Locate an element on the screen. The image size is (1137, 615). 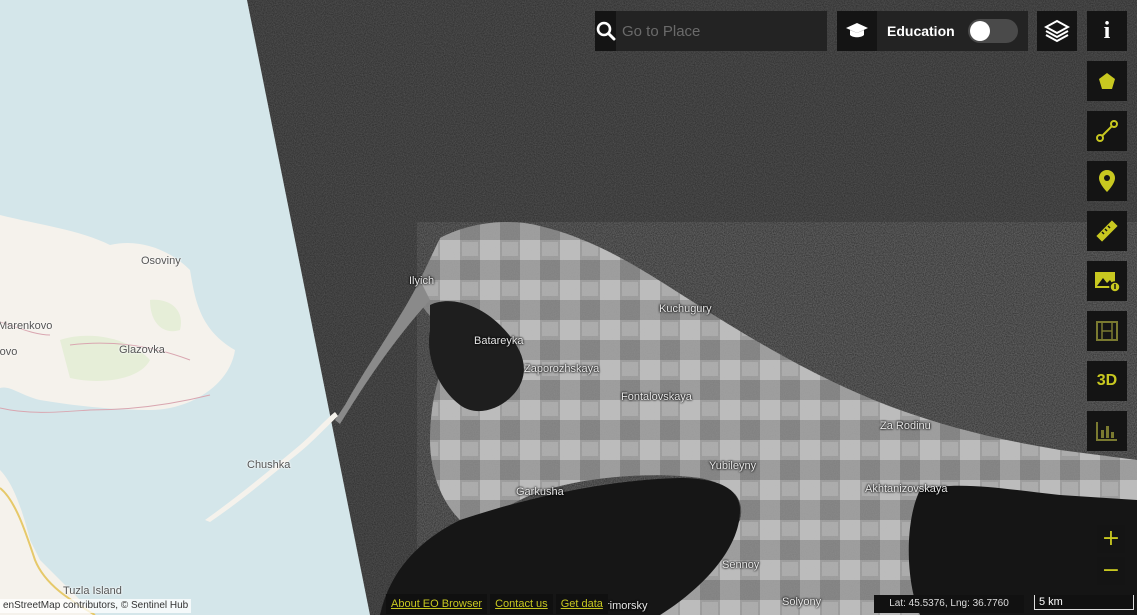
polygon-icon is located at coordinates (1107, 81).